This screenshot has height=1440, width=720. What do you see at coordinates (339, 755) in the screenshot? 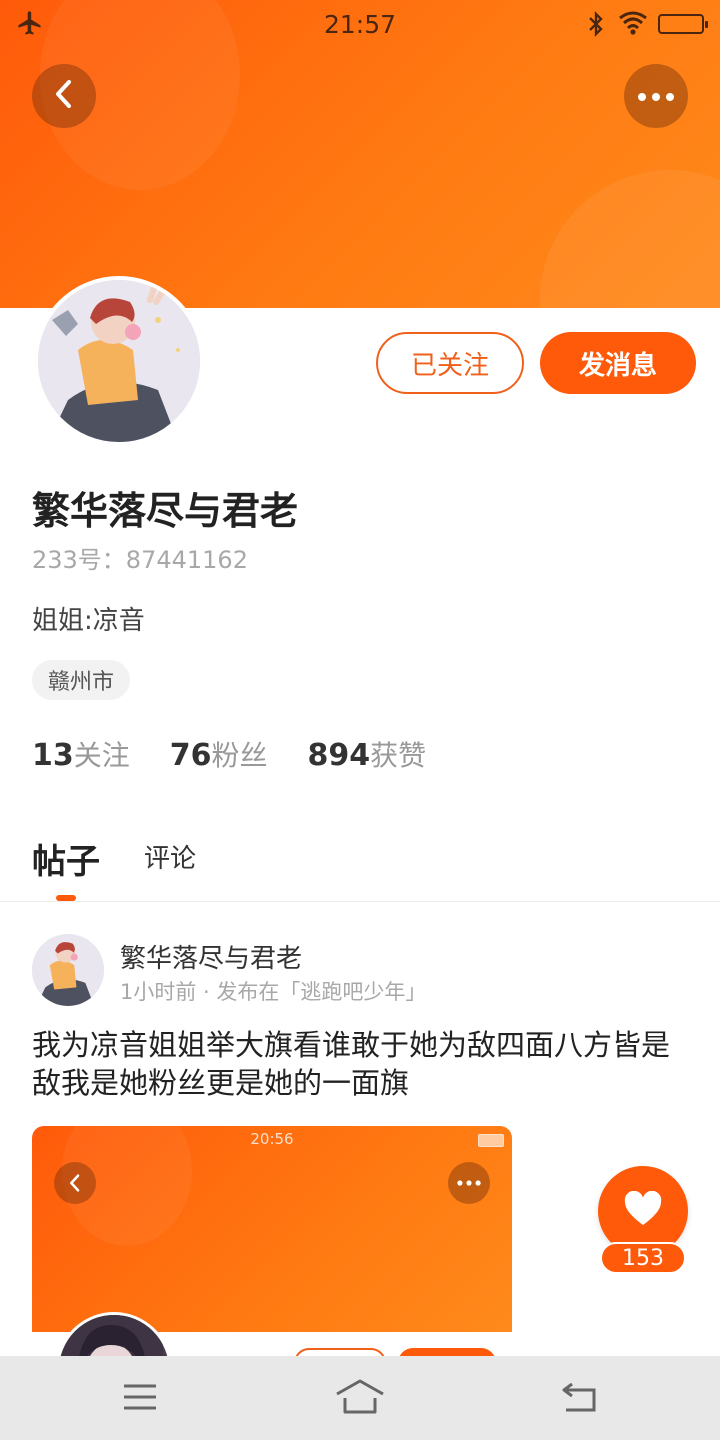
I see `stat-likes-count: 894` at bounding box center [339, 755].